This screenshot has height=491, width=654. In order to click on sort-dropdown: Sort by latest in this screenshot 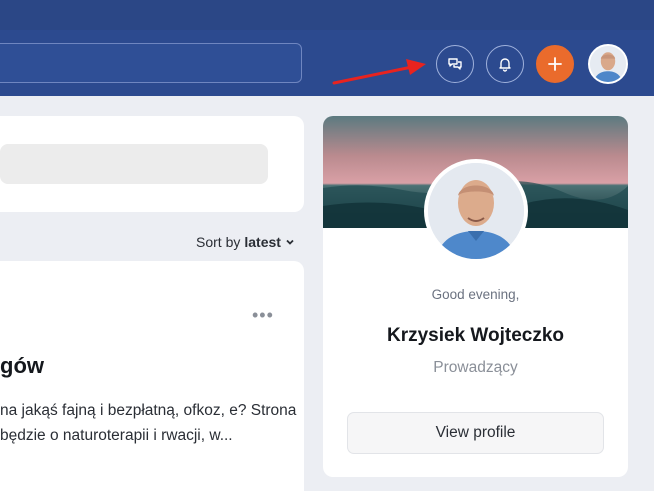, I will do `click(245, 242)`.